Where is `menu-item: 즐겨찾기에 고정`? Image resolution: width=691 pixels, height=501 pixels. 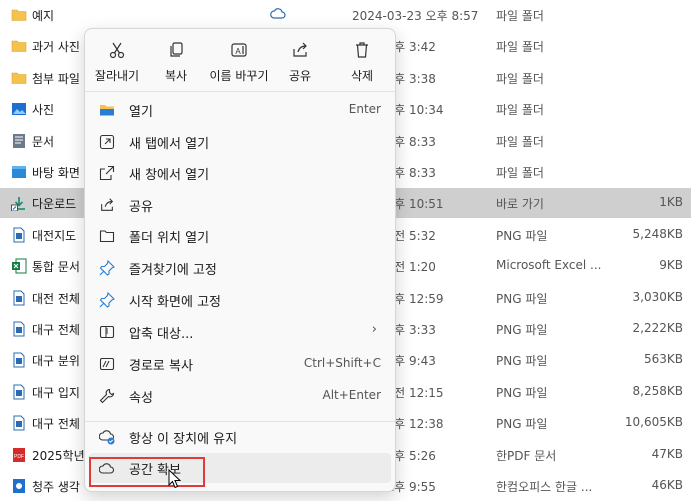 menu-item: 즐겨찾기에 고정 is located at coordinates (240, 268).